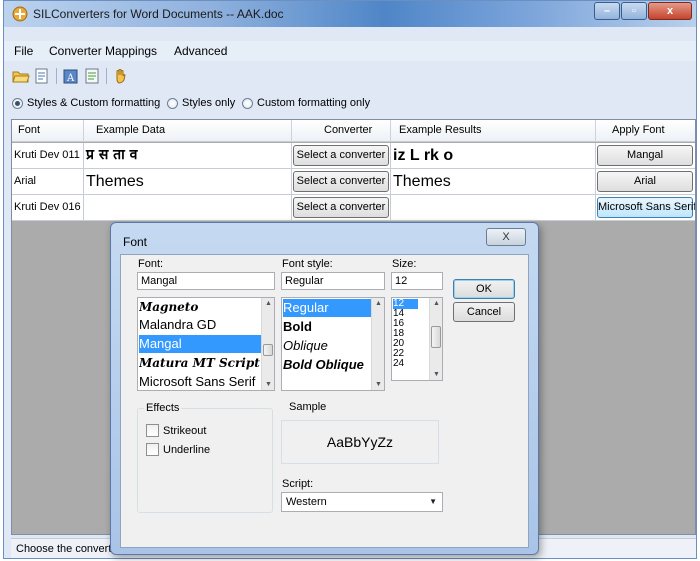 The height and width of the screenshot is (561, 700). Describe the element at coordinates (42, 76) in the screenshot. I see `save-document-icon` at that location.